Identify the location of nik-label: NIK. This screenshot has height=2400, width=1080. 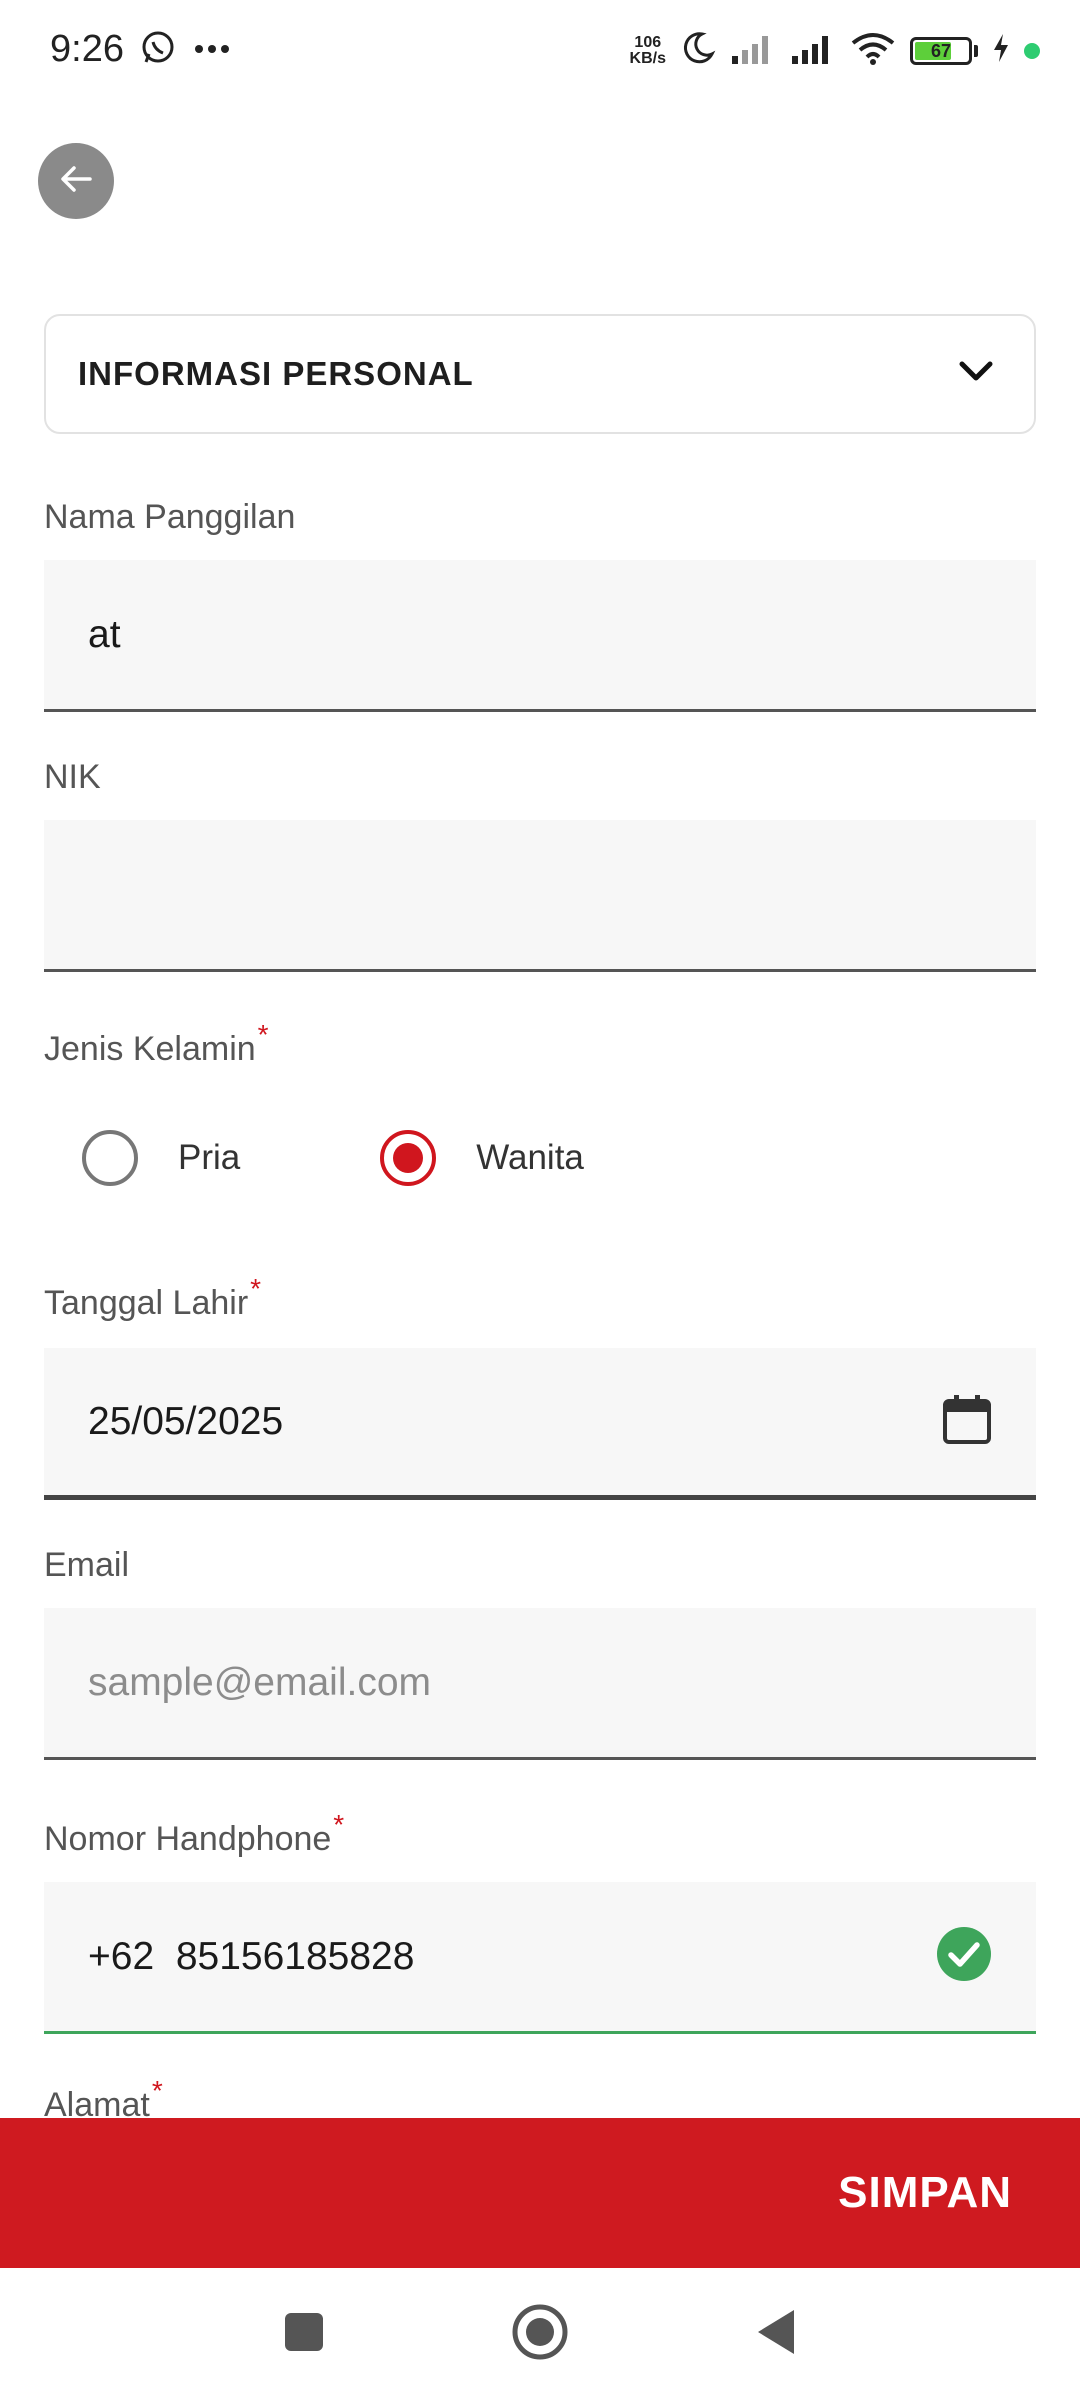
(72, 777).